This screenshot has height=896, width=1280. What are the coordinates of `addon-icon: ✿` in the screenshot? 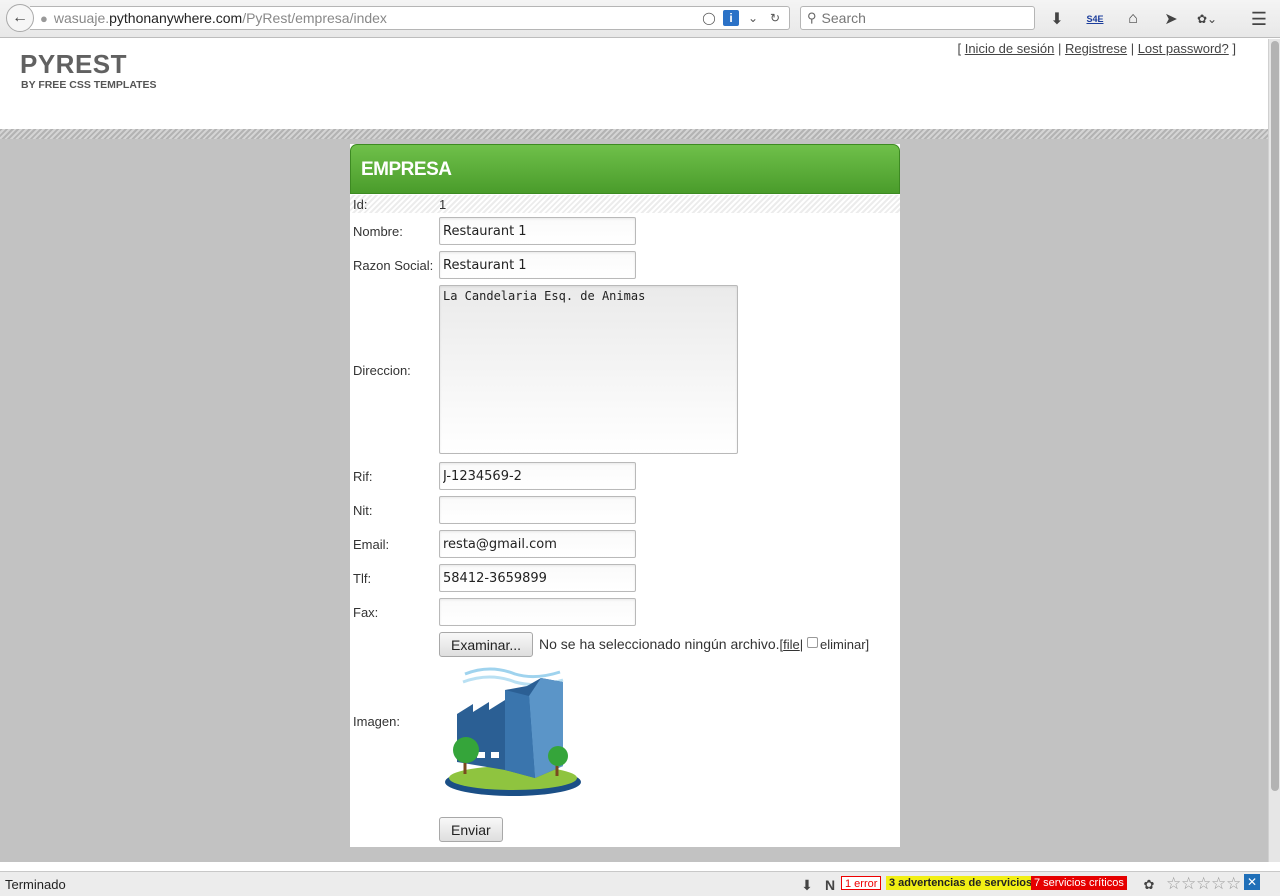 It's located at (1149, 885).